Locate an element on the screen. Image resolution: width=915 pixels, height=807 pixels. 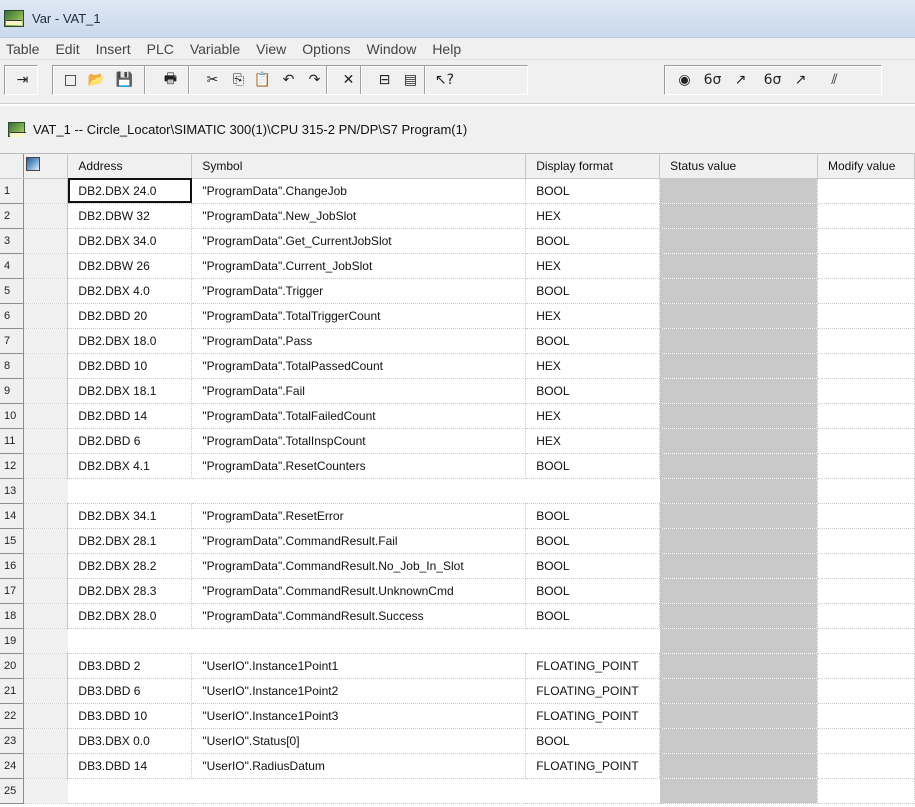
address-cell: DB2.DBD 14 is located at coordinates (130, 416).